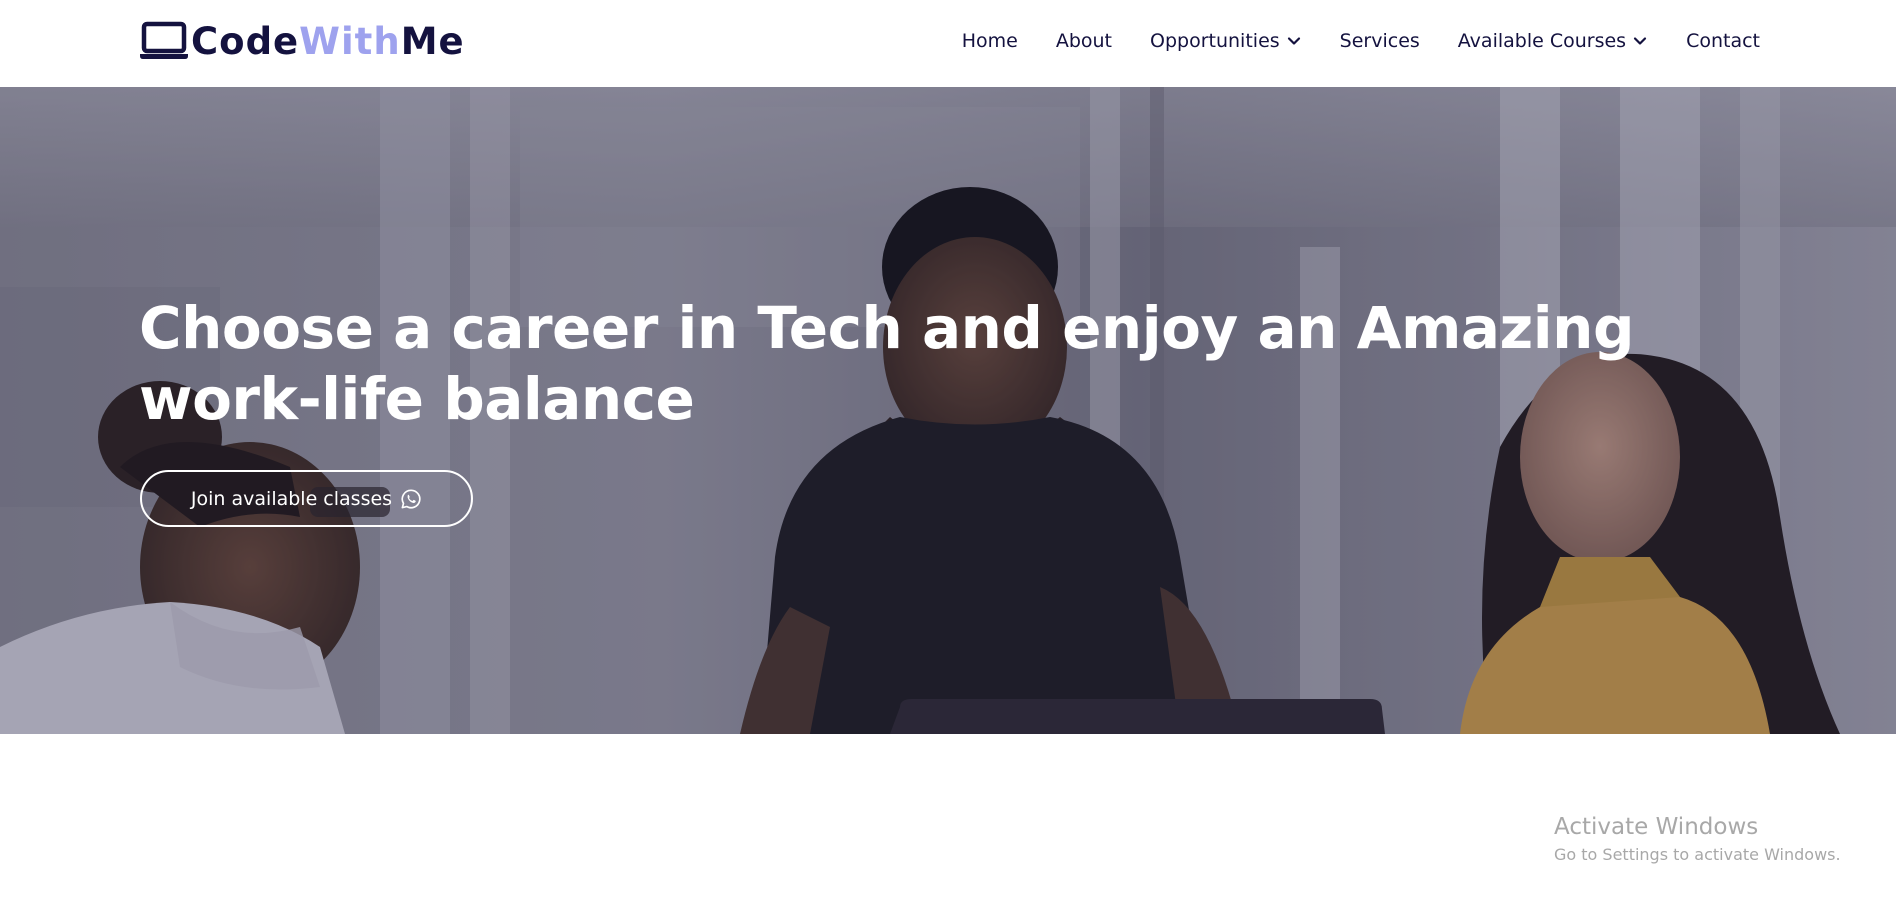 The image size is (1896, 915). I want to click on nav-item-label: Services, so click(1379, 41).